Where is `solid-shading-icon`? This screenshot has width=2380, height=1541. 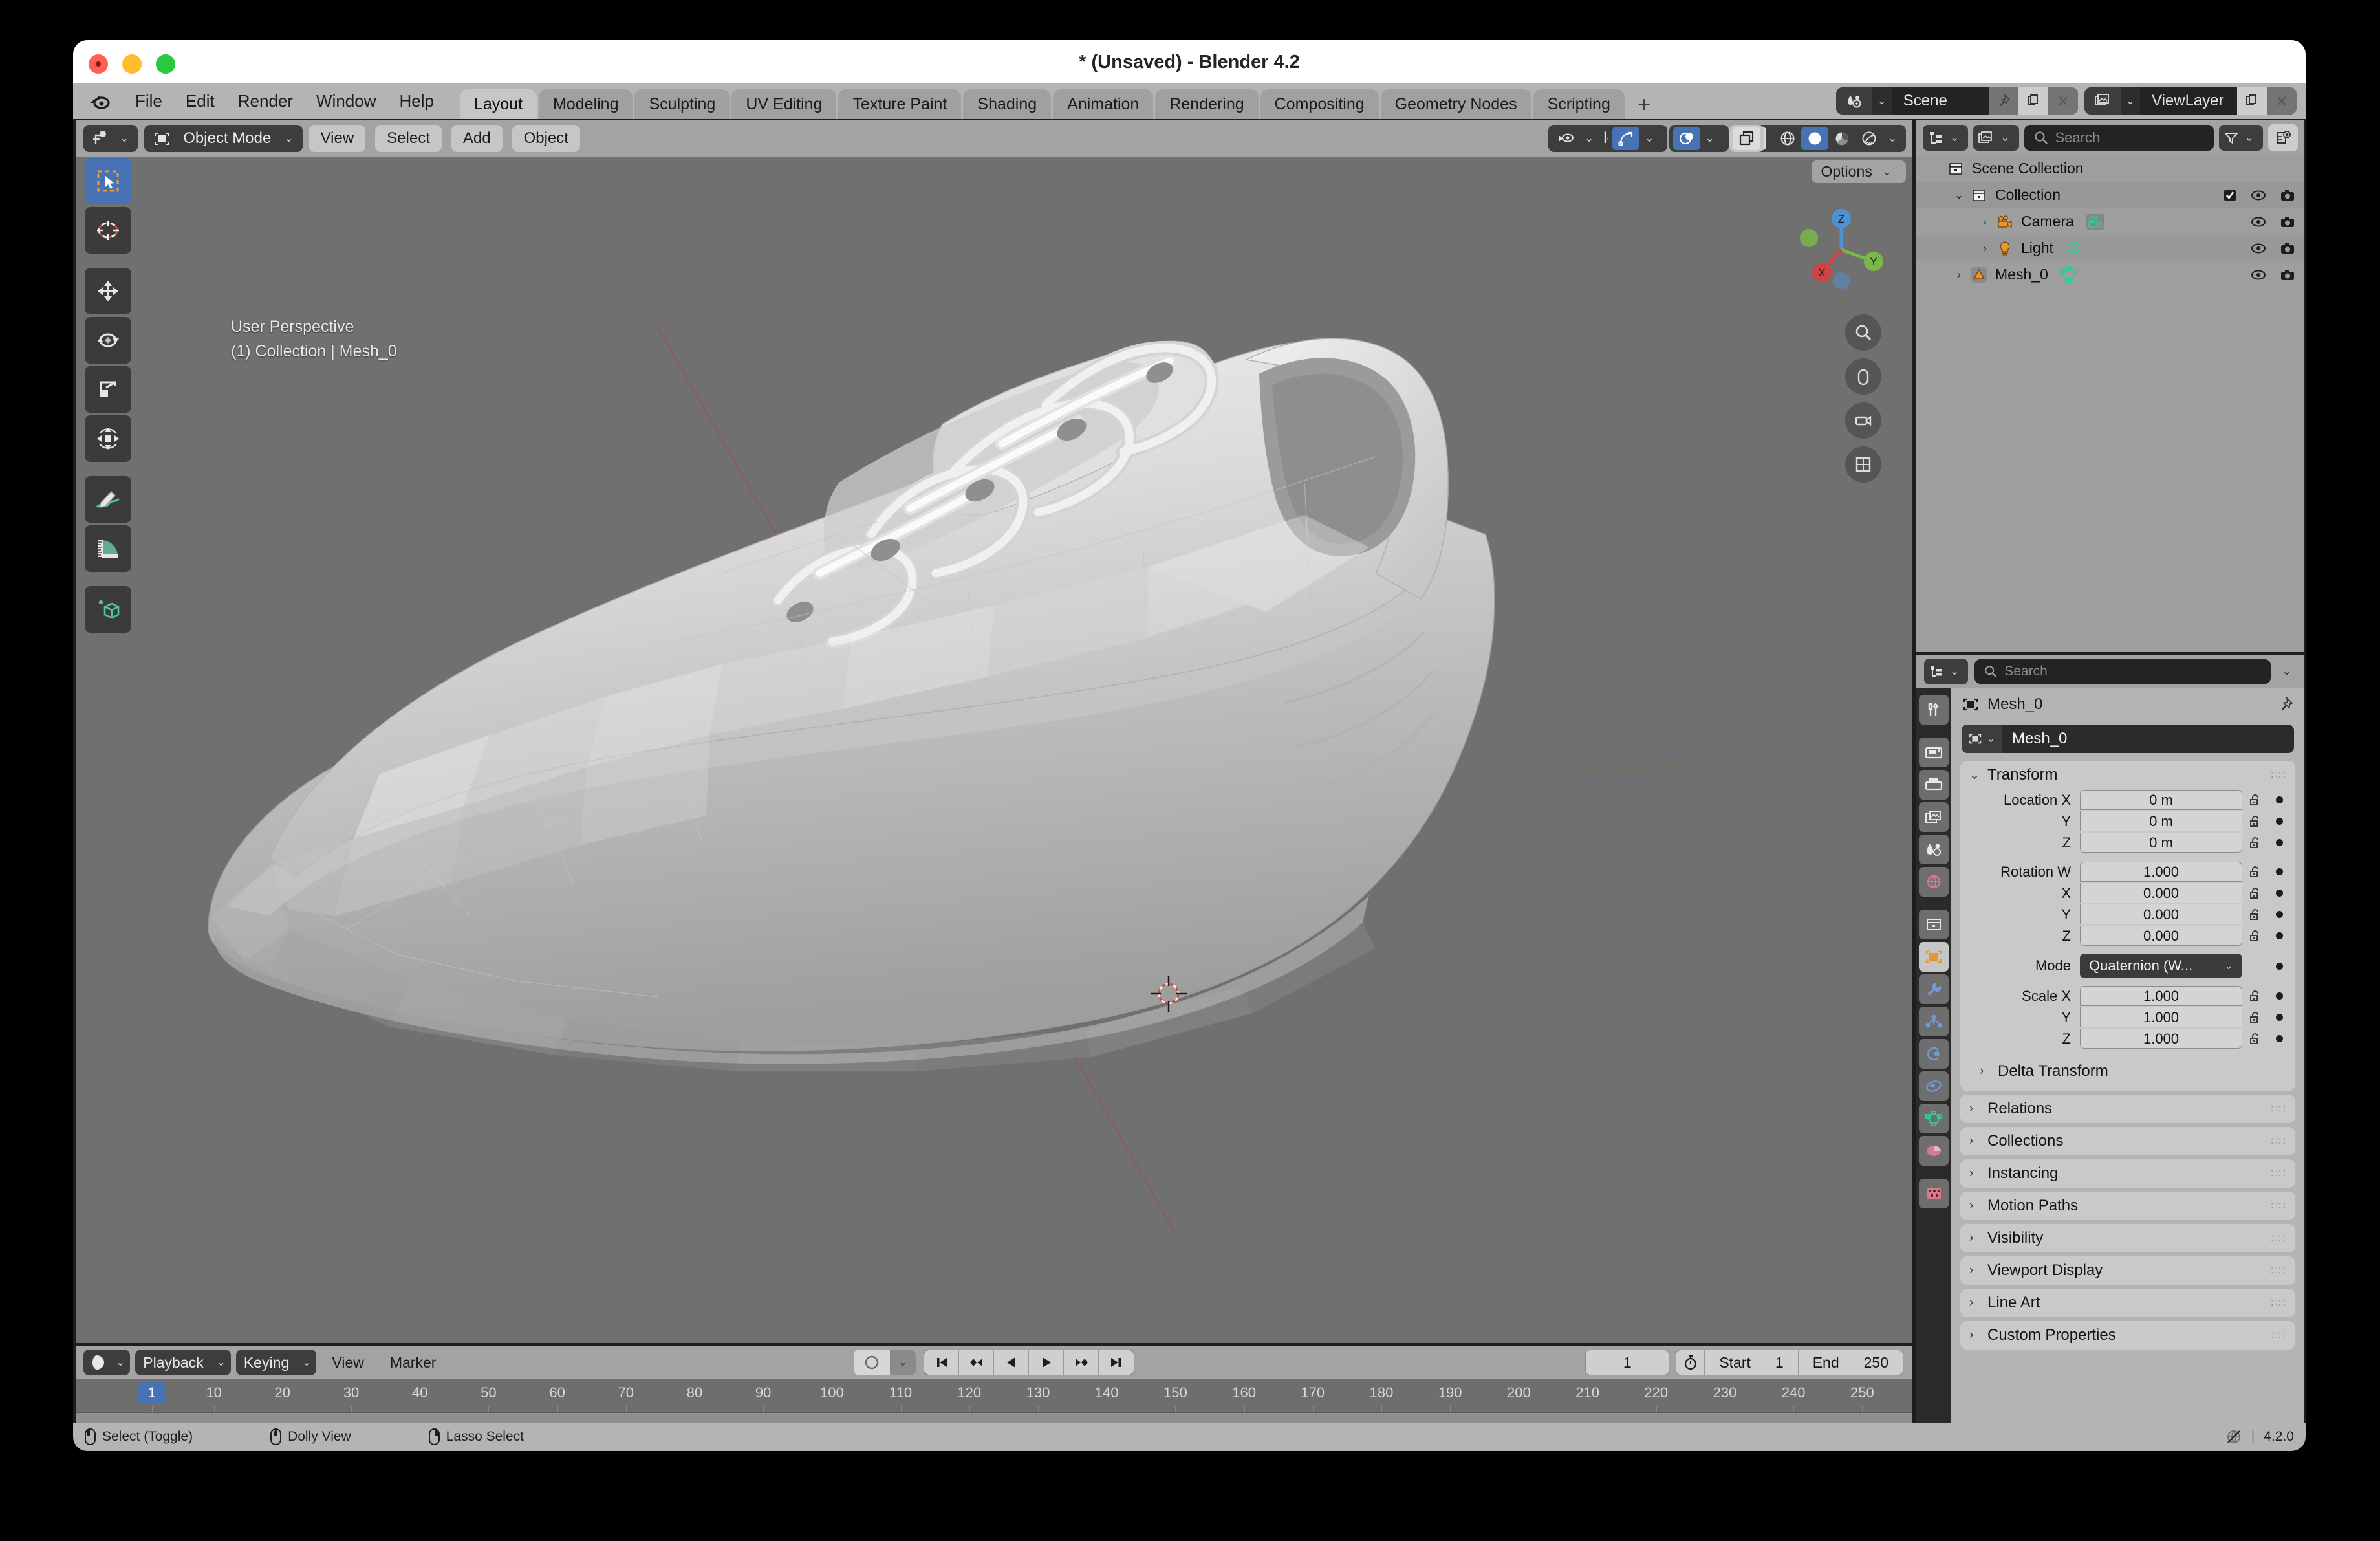 solid-shading-icon is located at coordinates (1814, 138).